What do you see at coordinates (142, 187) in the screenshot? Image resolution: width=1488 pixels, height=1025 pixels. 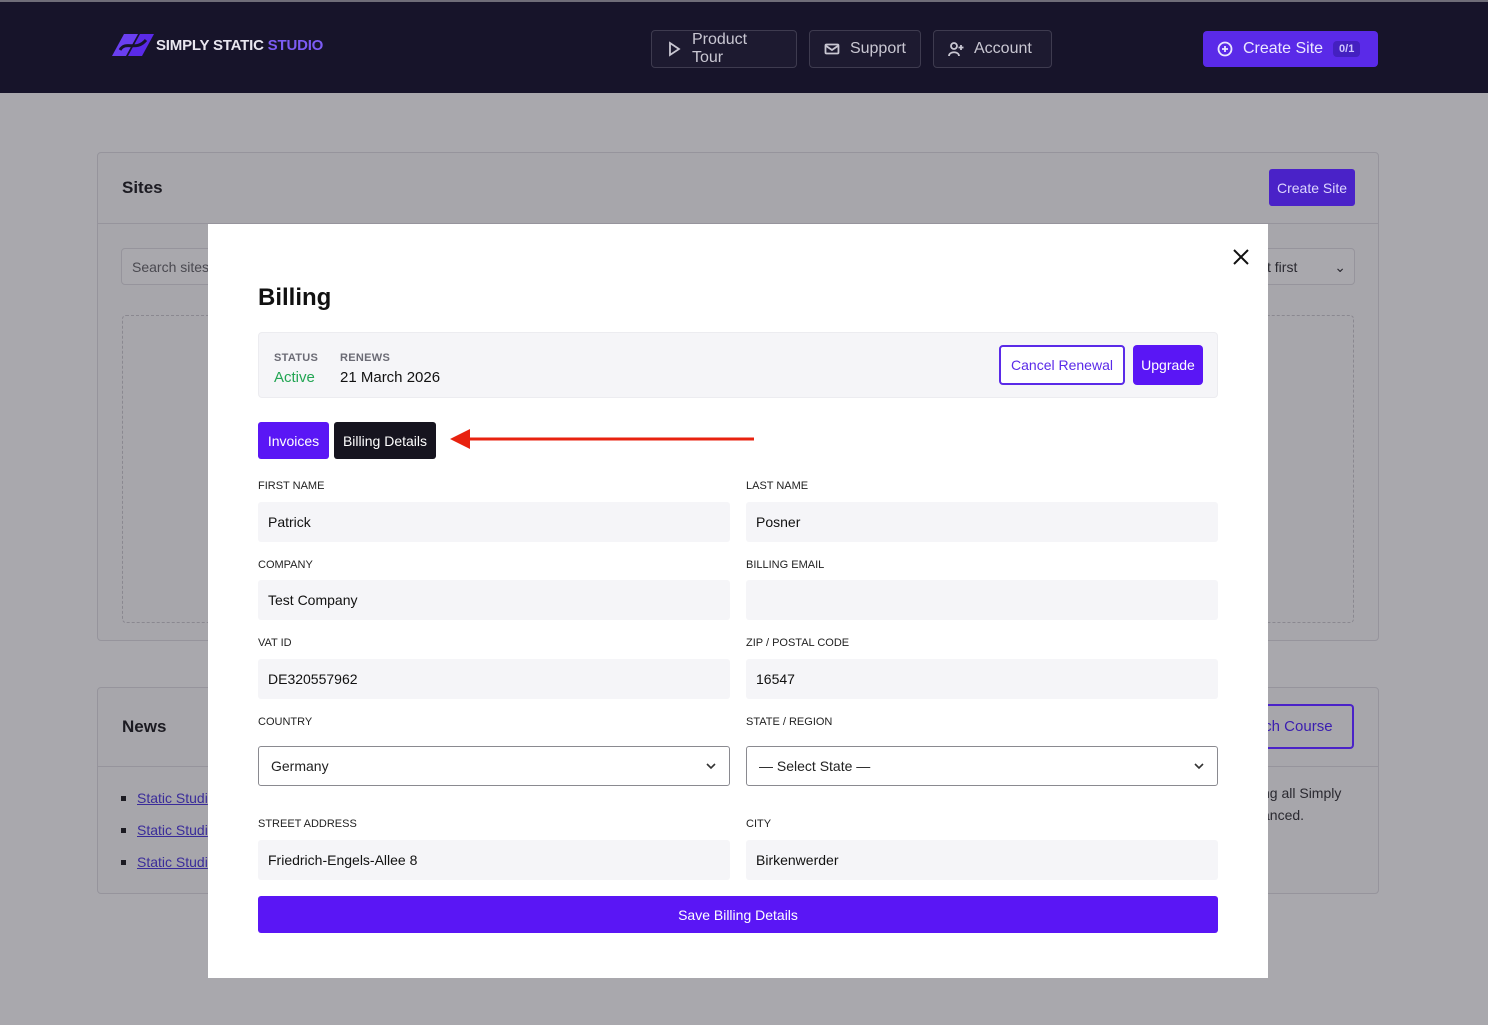 I see `sites-title: Sites` at bounding box center [142, 187].